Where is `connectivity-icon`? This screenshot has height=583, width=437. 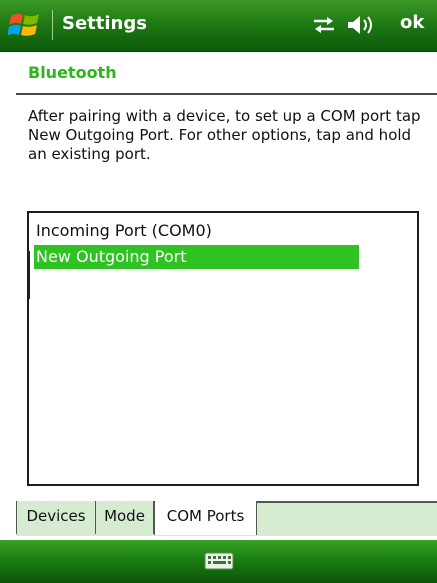
connectivity-icon is located at coordinates (324, 25).